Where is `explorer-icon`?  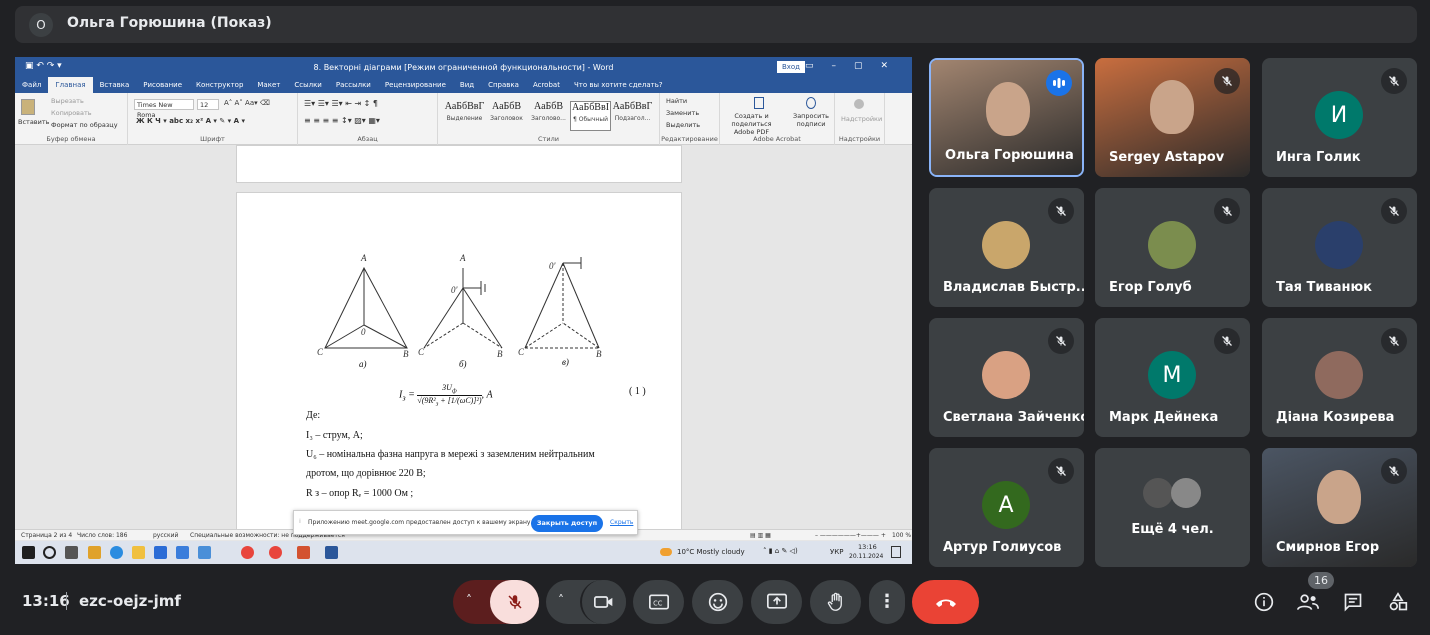
explorer-icon is located at coordinates (138, 552).